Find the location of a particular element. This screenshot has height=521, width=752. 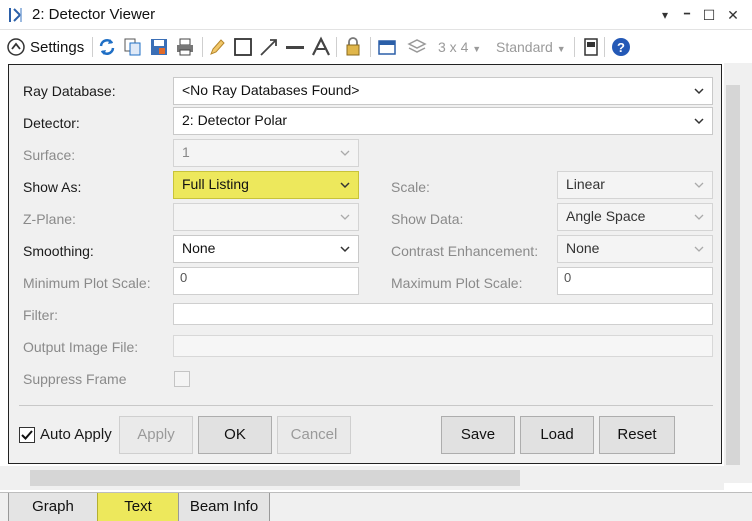

ok-button: OK is located at coordinates (235, 435).